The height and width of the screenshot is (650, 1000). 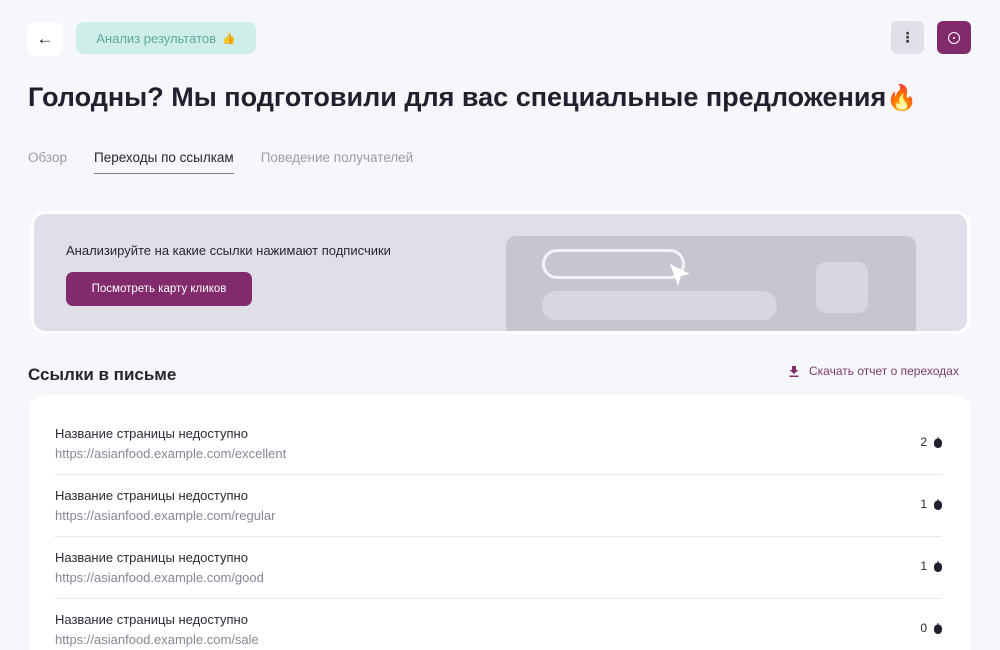 I want to click on thumbs-up-icon: 👍, so click(x=229, y=38).